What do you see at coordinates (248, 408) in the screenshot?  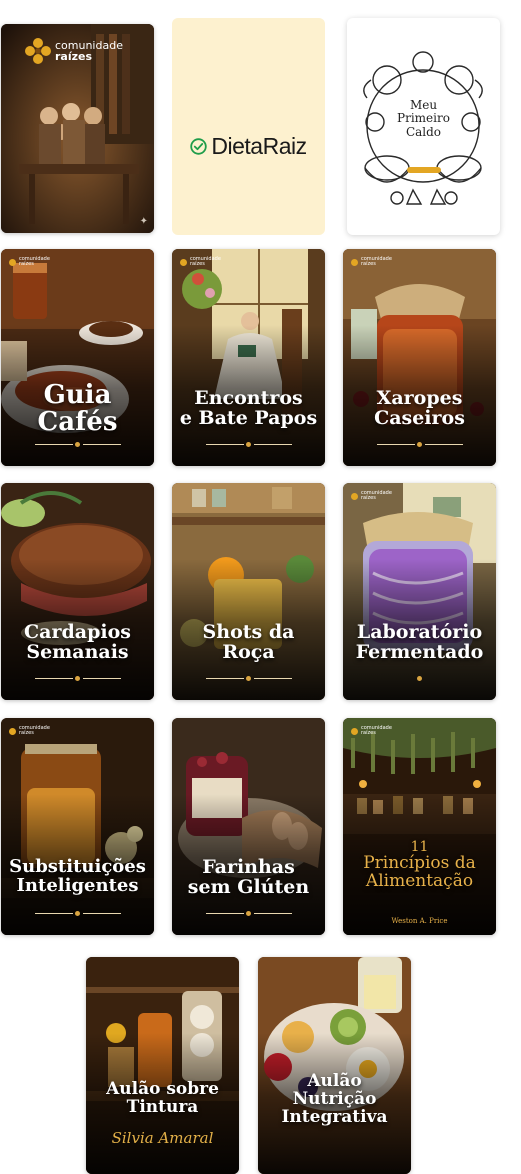 I see `card-title: Encontros e Bate Papos` at bounding box center [248, 408].